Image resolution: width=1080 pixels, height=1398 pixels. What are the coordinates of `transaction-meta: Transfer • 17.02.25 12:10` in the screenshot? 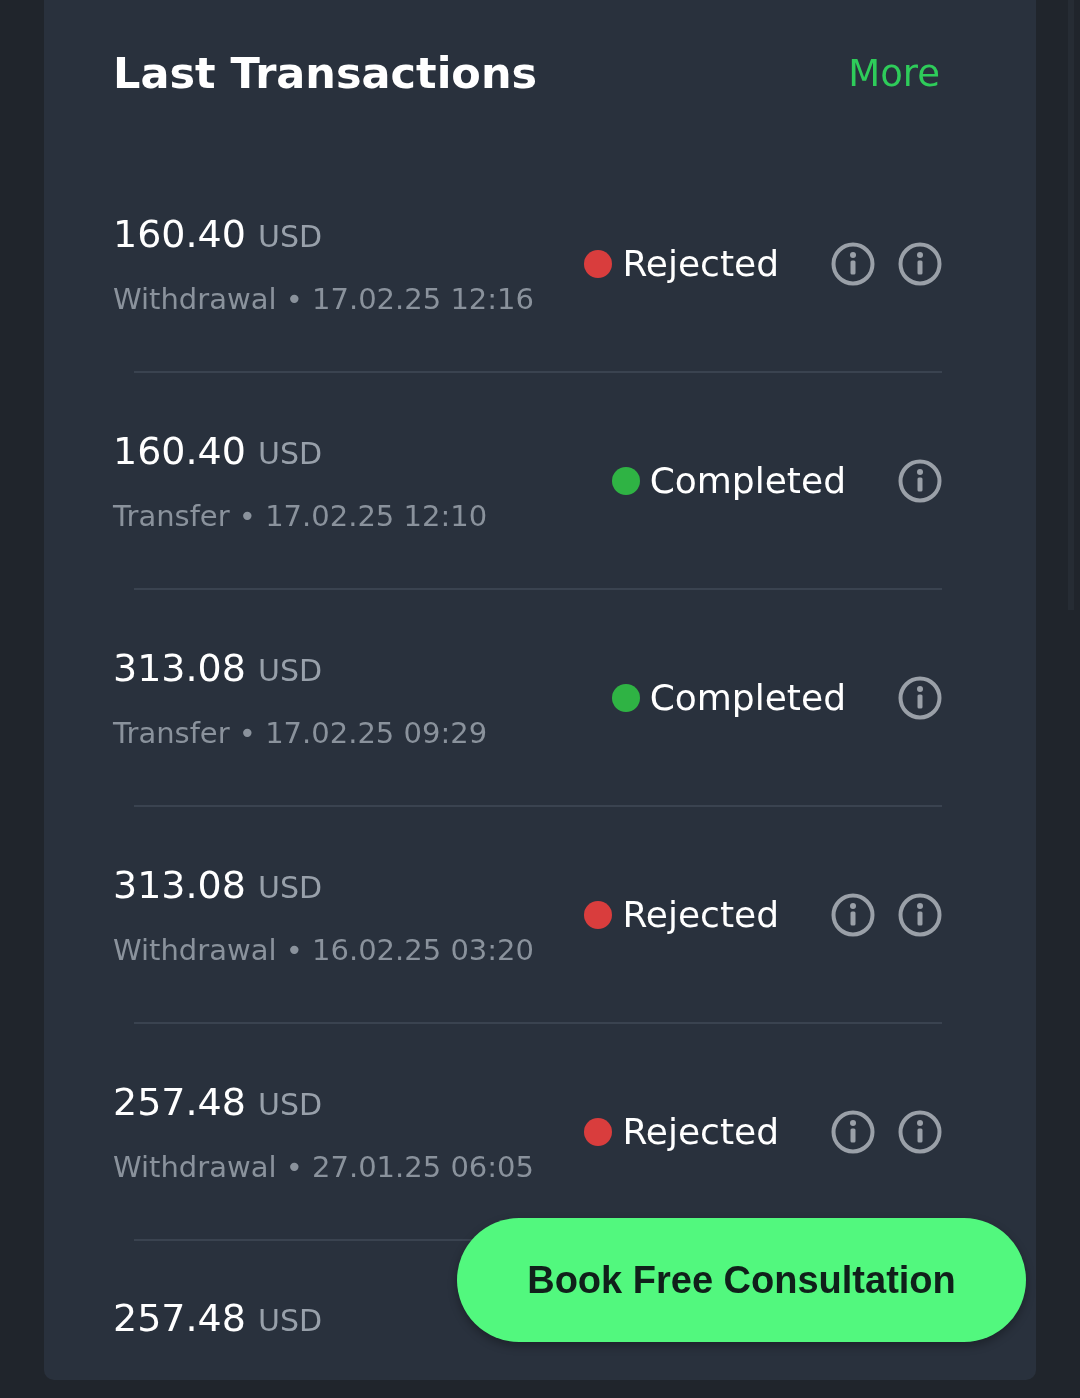 It's located at (300, 515).